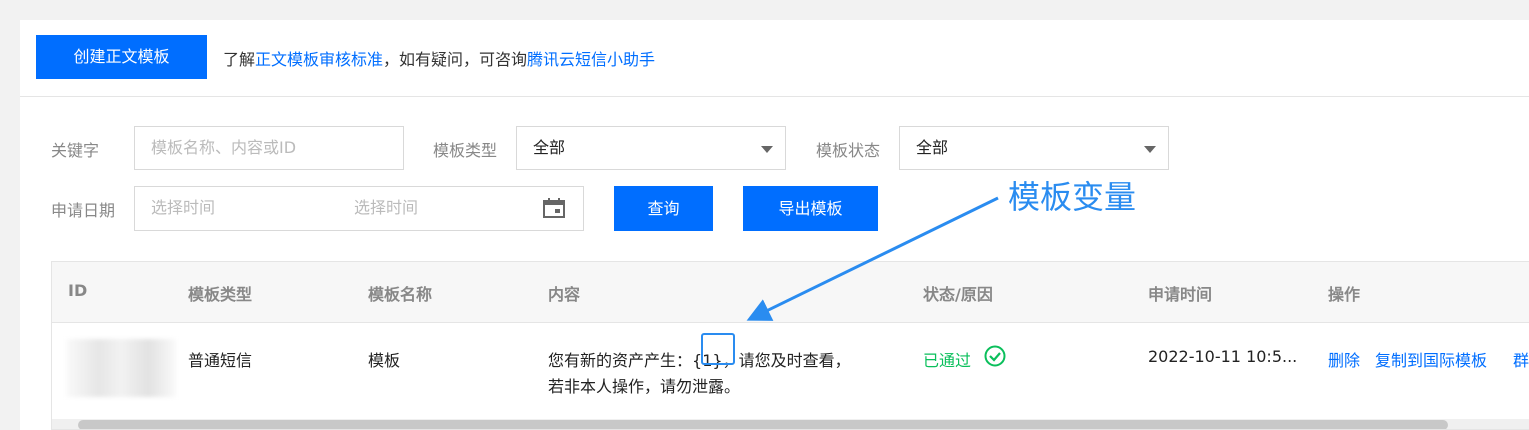 The height and width of the screenshot is (430, 1529). I want to click on row-content-line2: 若非本人操作，请勿泄露。, so click(644, 386).